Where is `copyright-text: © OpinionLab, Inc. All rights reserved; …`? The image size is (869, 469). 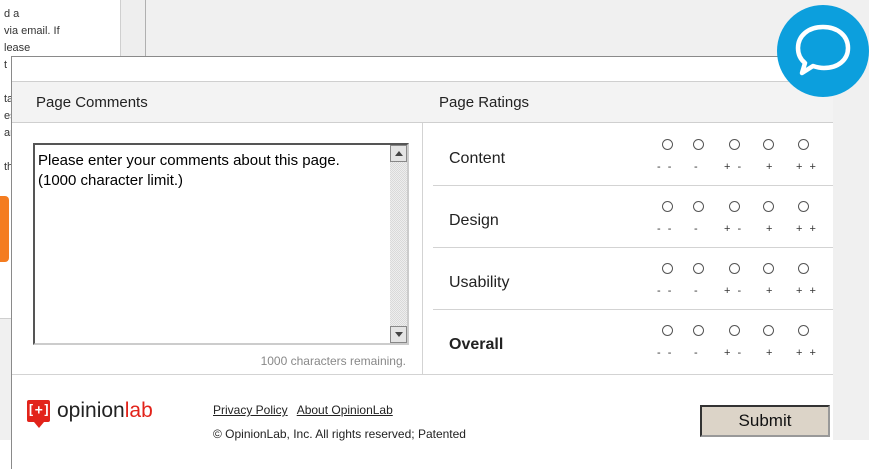 copyright-text: © OpinionLab, Inc. All rights reserved; … is located at coordinates (339, 434).